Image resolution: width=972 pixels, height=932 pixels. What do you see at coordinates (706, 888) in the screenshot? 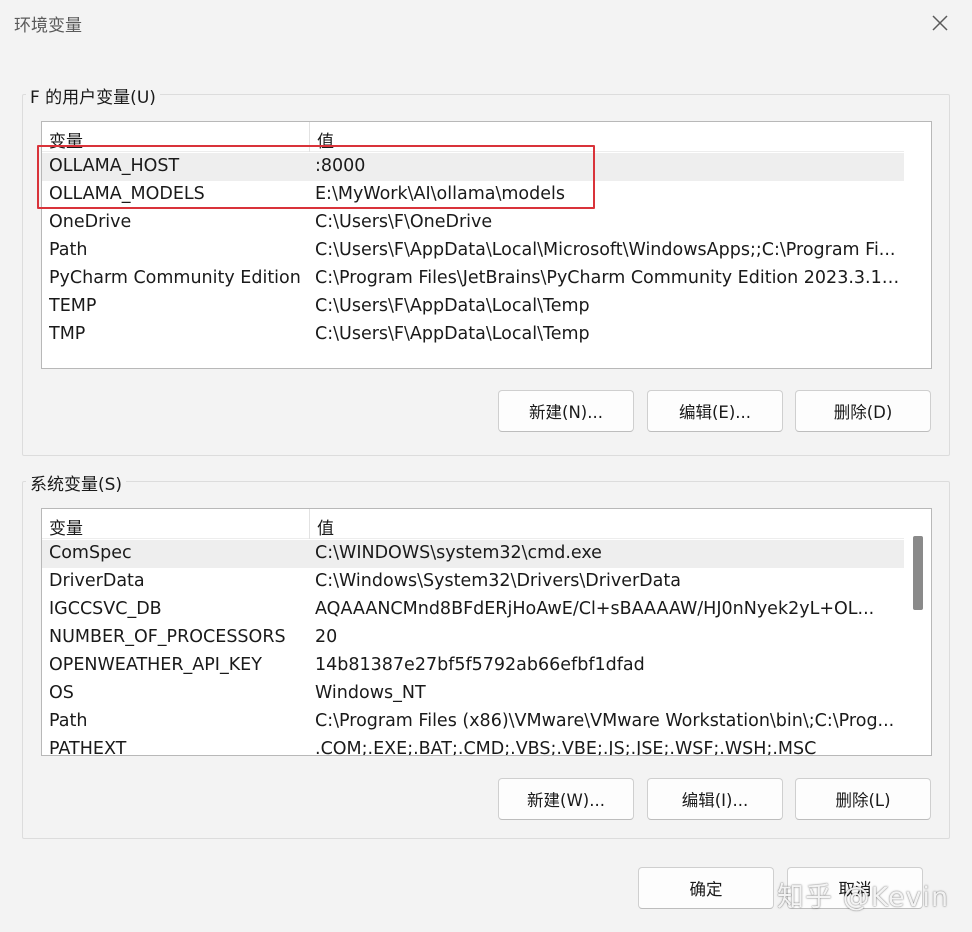
I see `ok-button: 确定` at bounding box center [706, 888].